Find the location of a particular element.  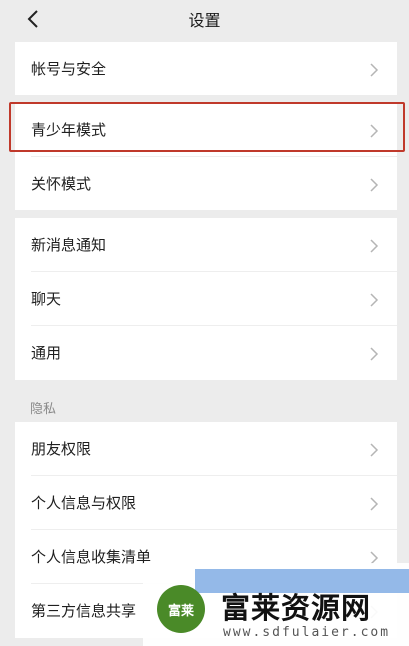

settings-item-account-security: 帐号与安全 is located at coordinates (206, 68).